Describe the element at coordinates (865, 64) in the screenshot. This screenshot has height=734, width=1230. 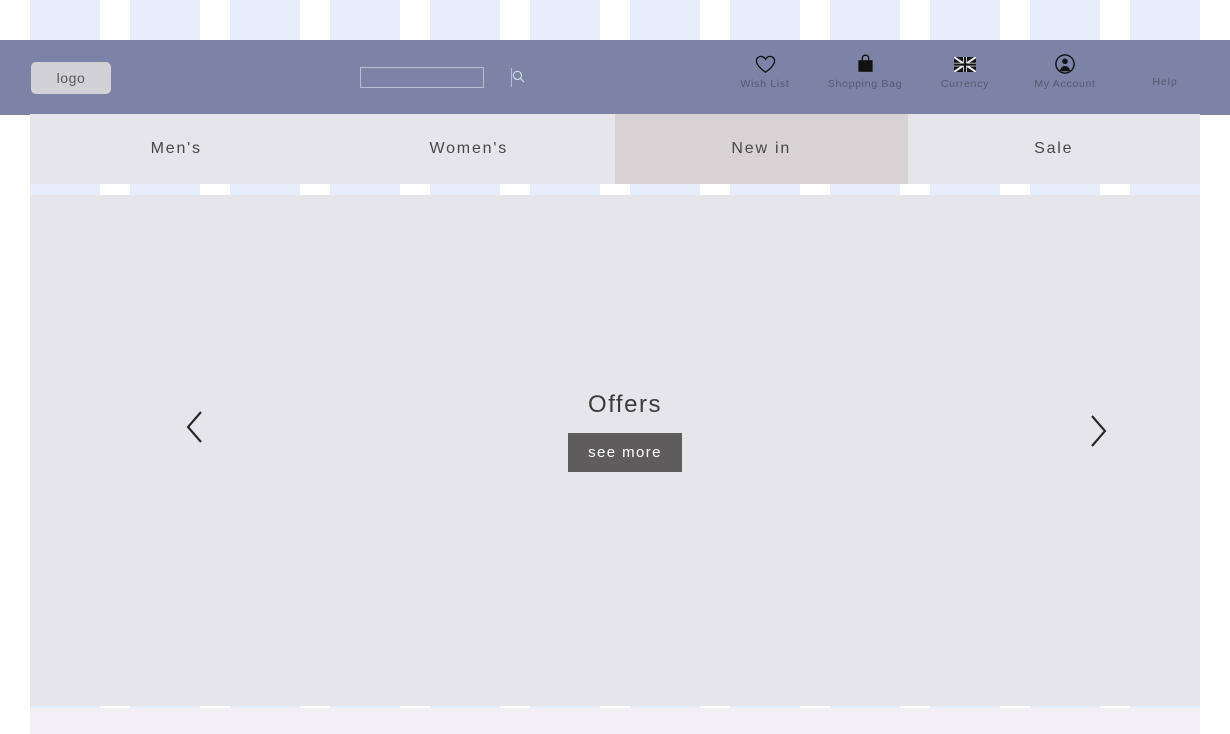
I see `shopping-bag-icon` at that location.